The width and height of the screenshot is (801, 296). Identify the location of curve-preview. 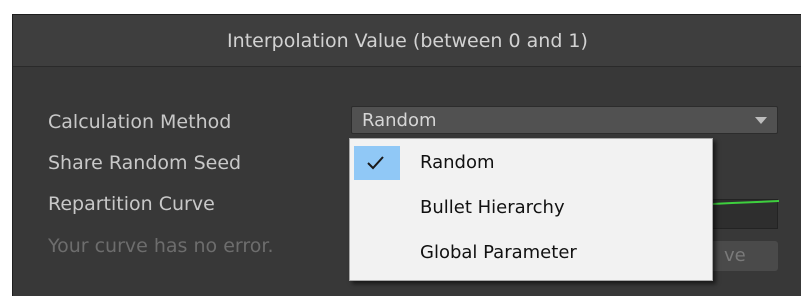
(745, 202).